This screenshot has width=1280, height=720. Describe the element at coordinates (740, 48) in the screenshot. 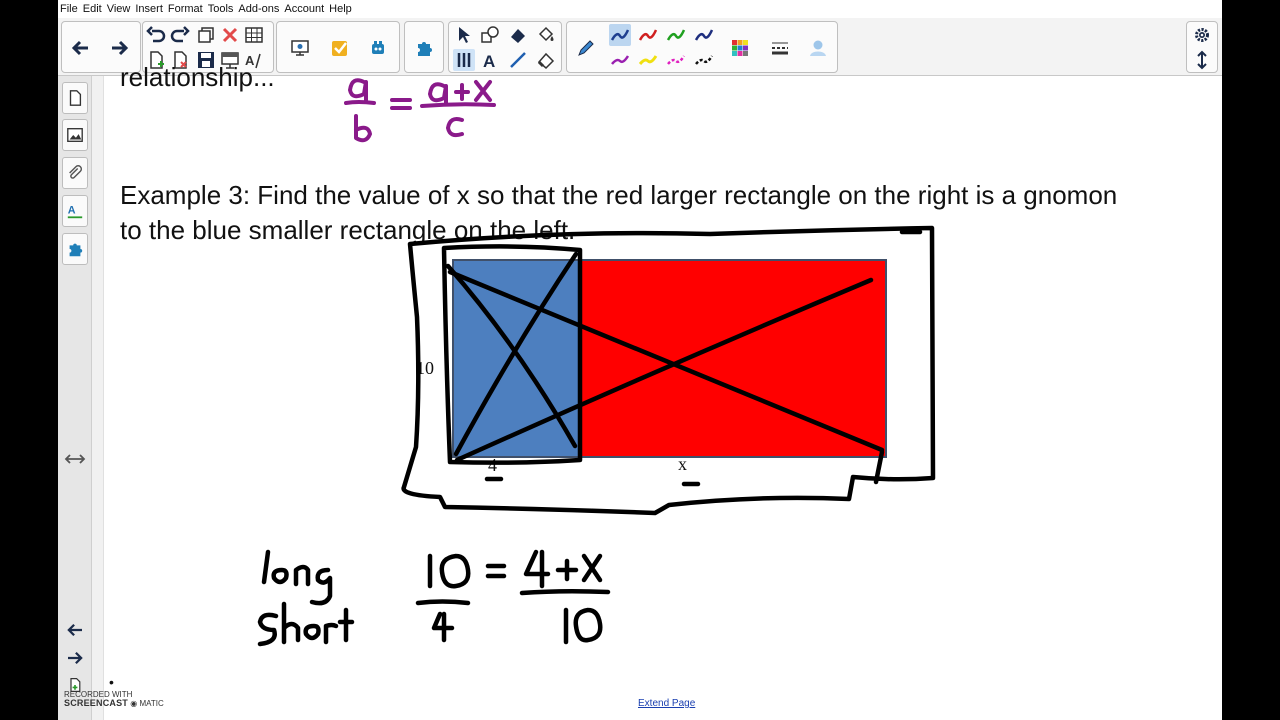

I see `color-palette-icon` at that location.